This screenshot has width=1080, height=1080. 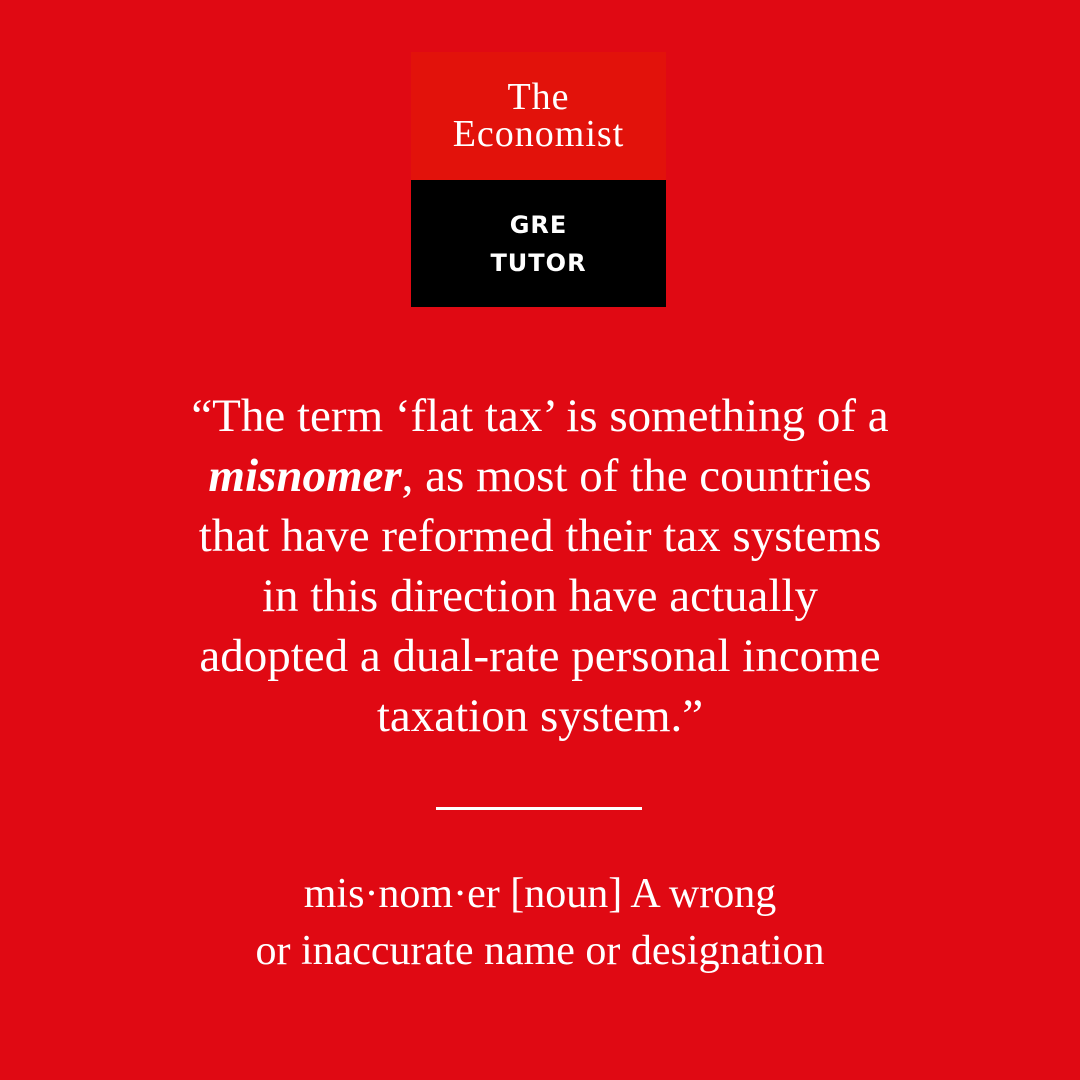 I want to click on logo-title-the: The, so click(x=538, y=97).